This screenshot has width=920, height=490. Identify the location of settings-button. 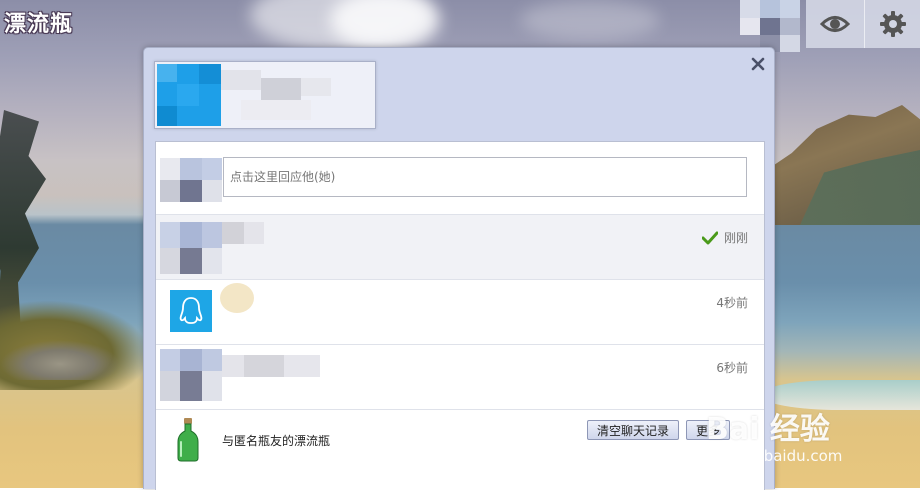
(892, 24).